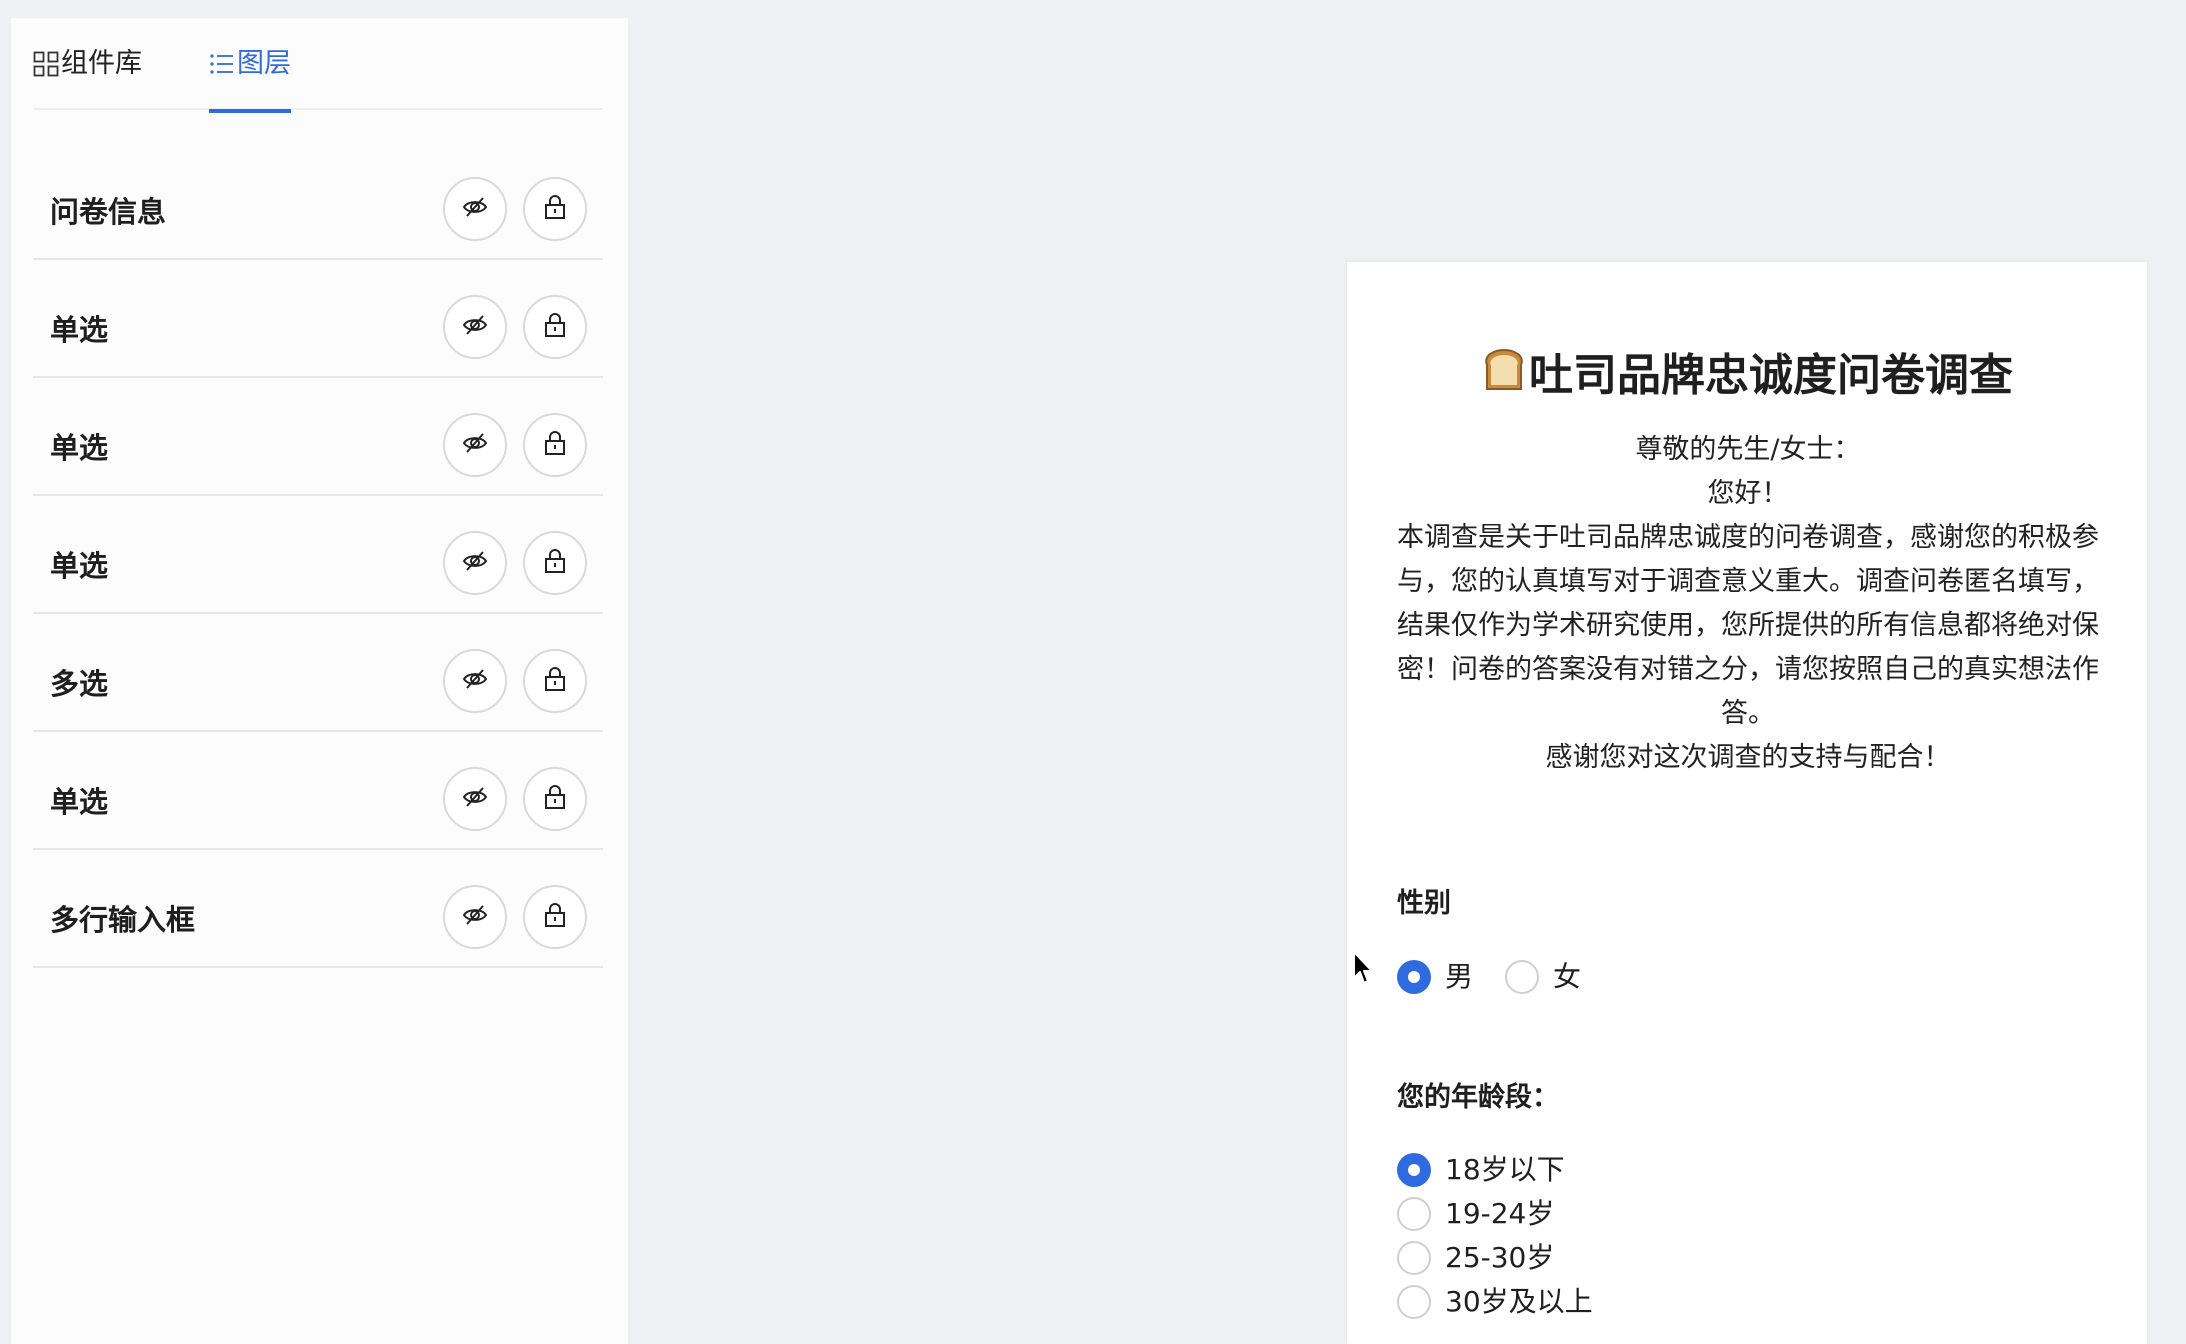 This screenshot has width=2186, height=1344. What do you see at coordinates (1424, 903) in the screenshot?
I see `question-title-gender: 性别` at bounding box center [1424, 903].